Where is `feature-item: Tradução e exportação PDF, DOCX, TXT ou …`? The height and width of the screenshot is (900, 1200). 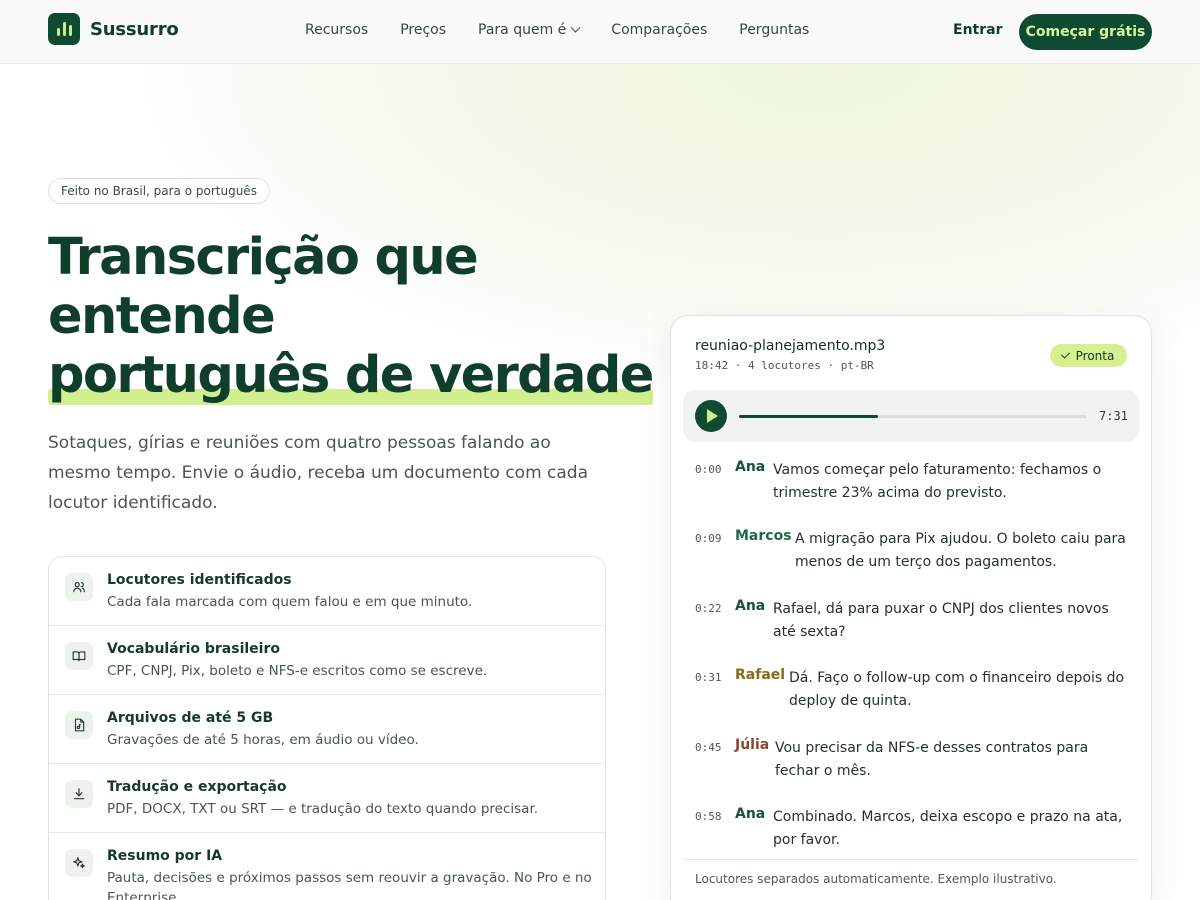 feature-item: Tradução e exportação PDF, DOCX, TXT ou … is located at coordinates (327, 798).